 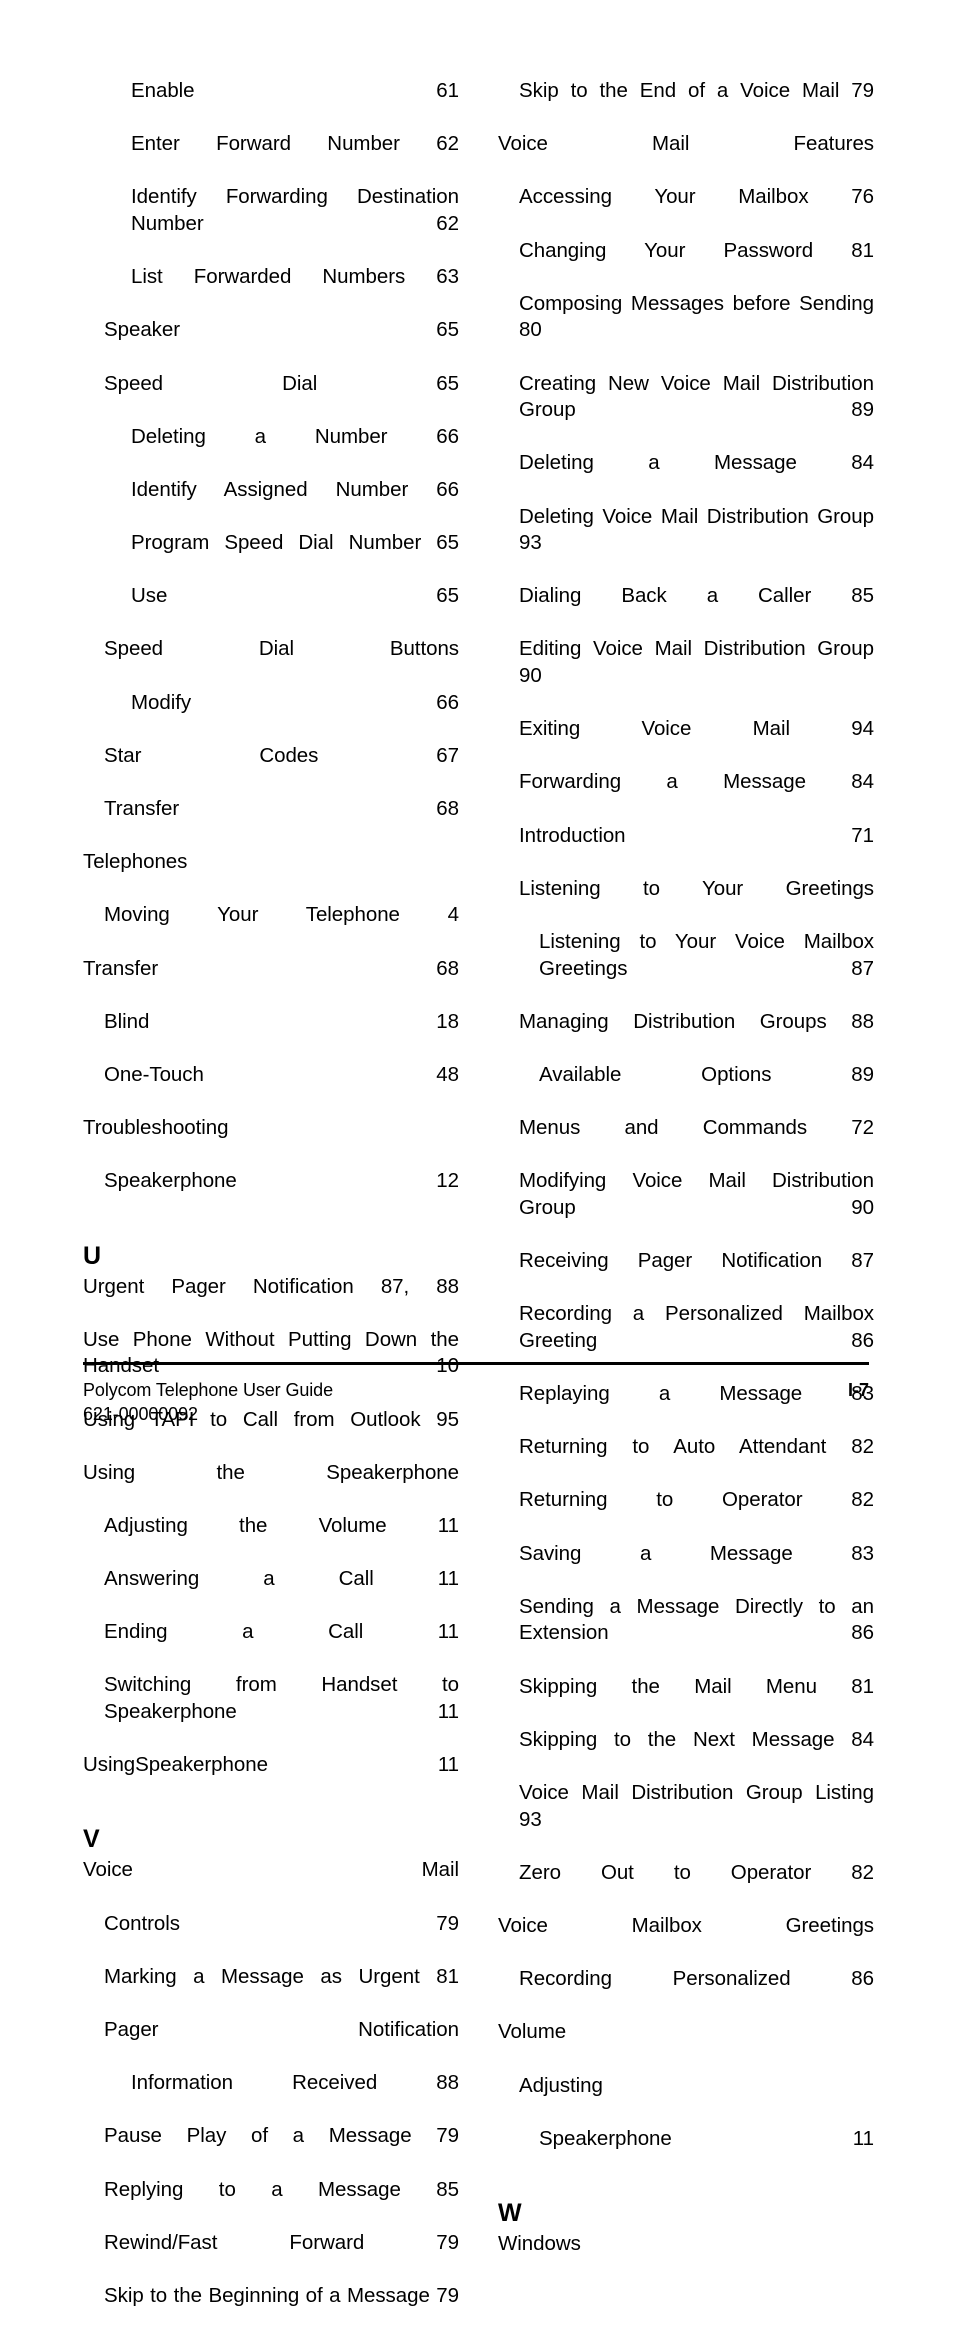 What do you see at coordinates (539, 2243) in the screenshot?
I see `index-entry: Windows` at bounding box center [539, 2243].